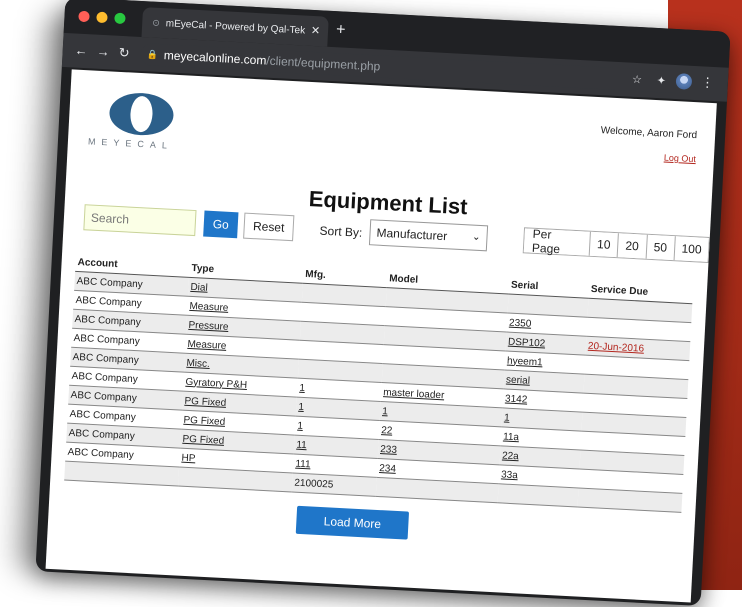  Describe the element at coordinates (661, 80) in the screenshot. I see `extensions-icon: ✦` at that location.